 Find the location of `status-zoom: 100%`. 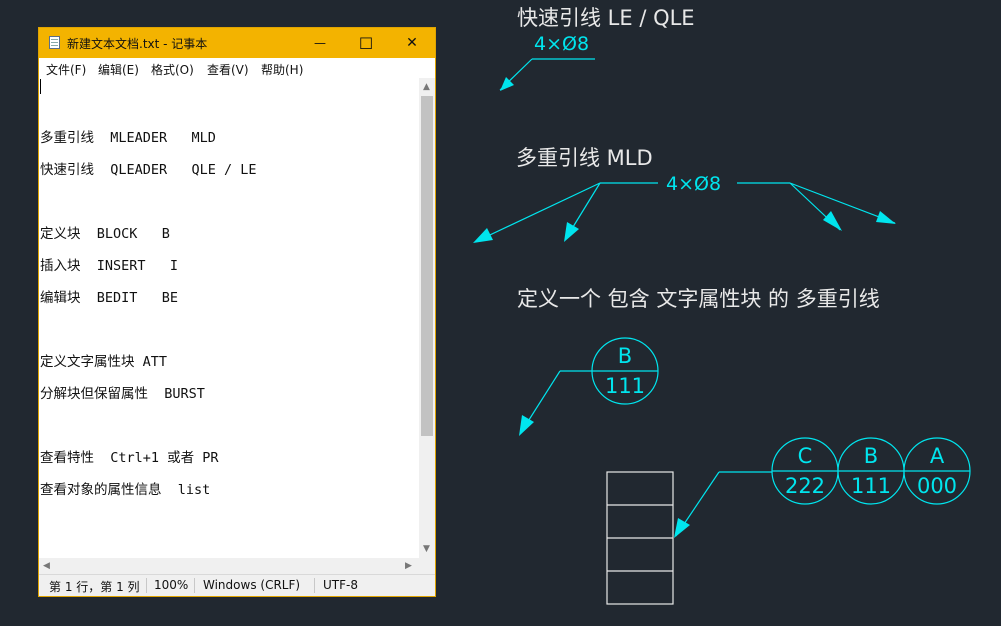

status-zoom: 100% is located at coordinates (171, 585).